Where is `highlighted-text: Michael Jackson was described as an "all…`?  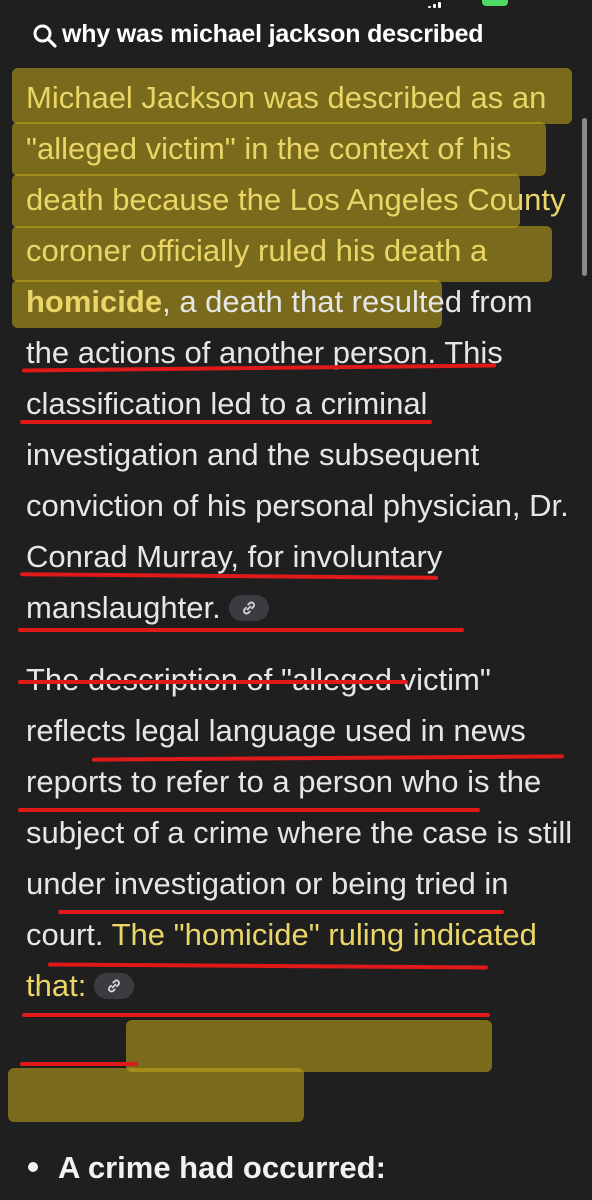
highlighted-text: Michael Jackson was described as an "all… is located at coordinates (296, 174).